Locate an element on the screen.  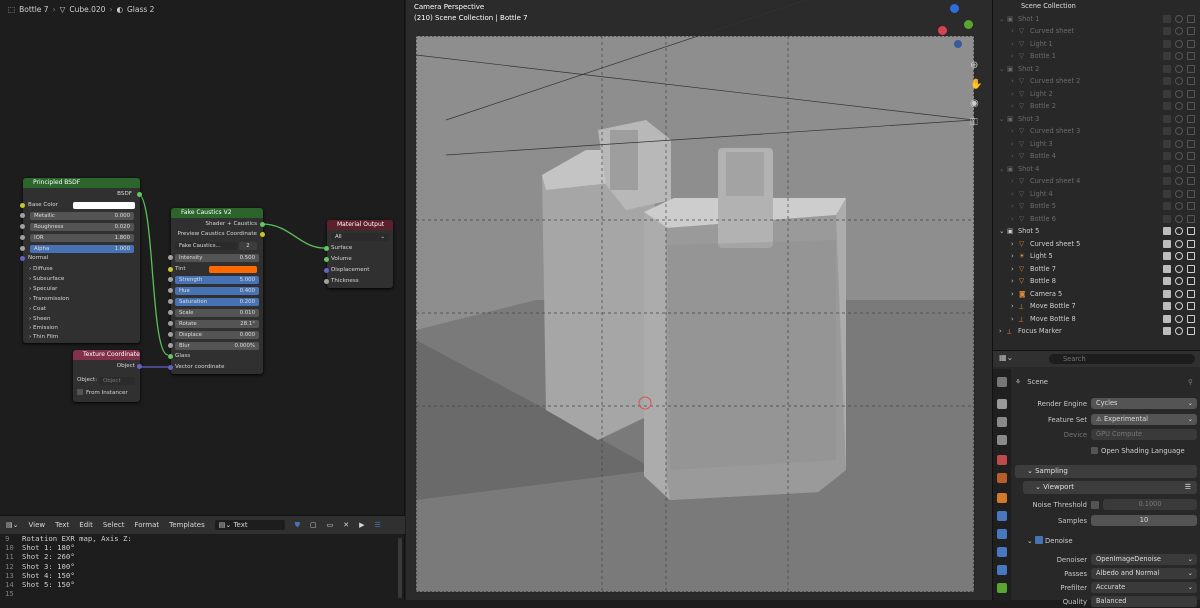
open-shading-checkbox is located at coordinates (1094, 450).